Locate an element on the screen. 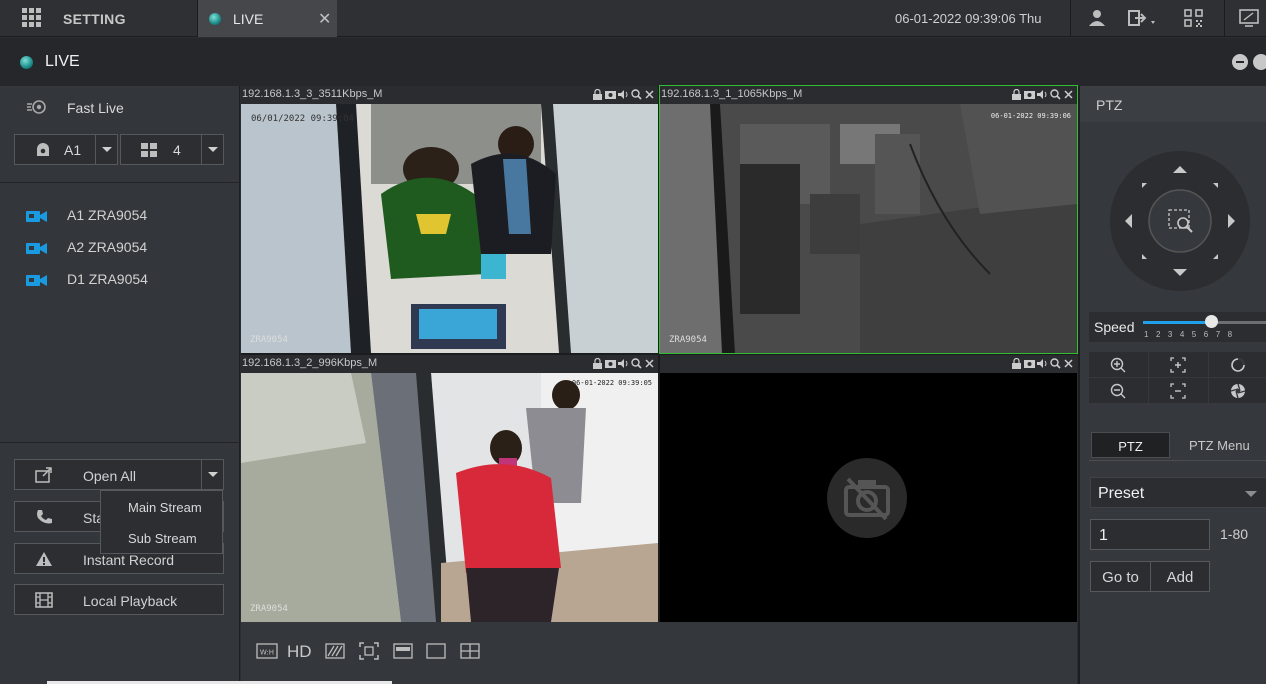 The height and width of the screenshot is (684, 1266). fullscreen-icon is located at coordinates (369, 651).